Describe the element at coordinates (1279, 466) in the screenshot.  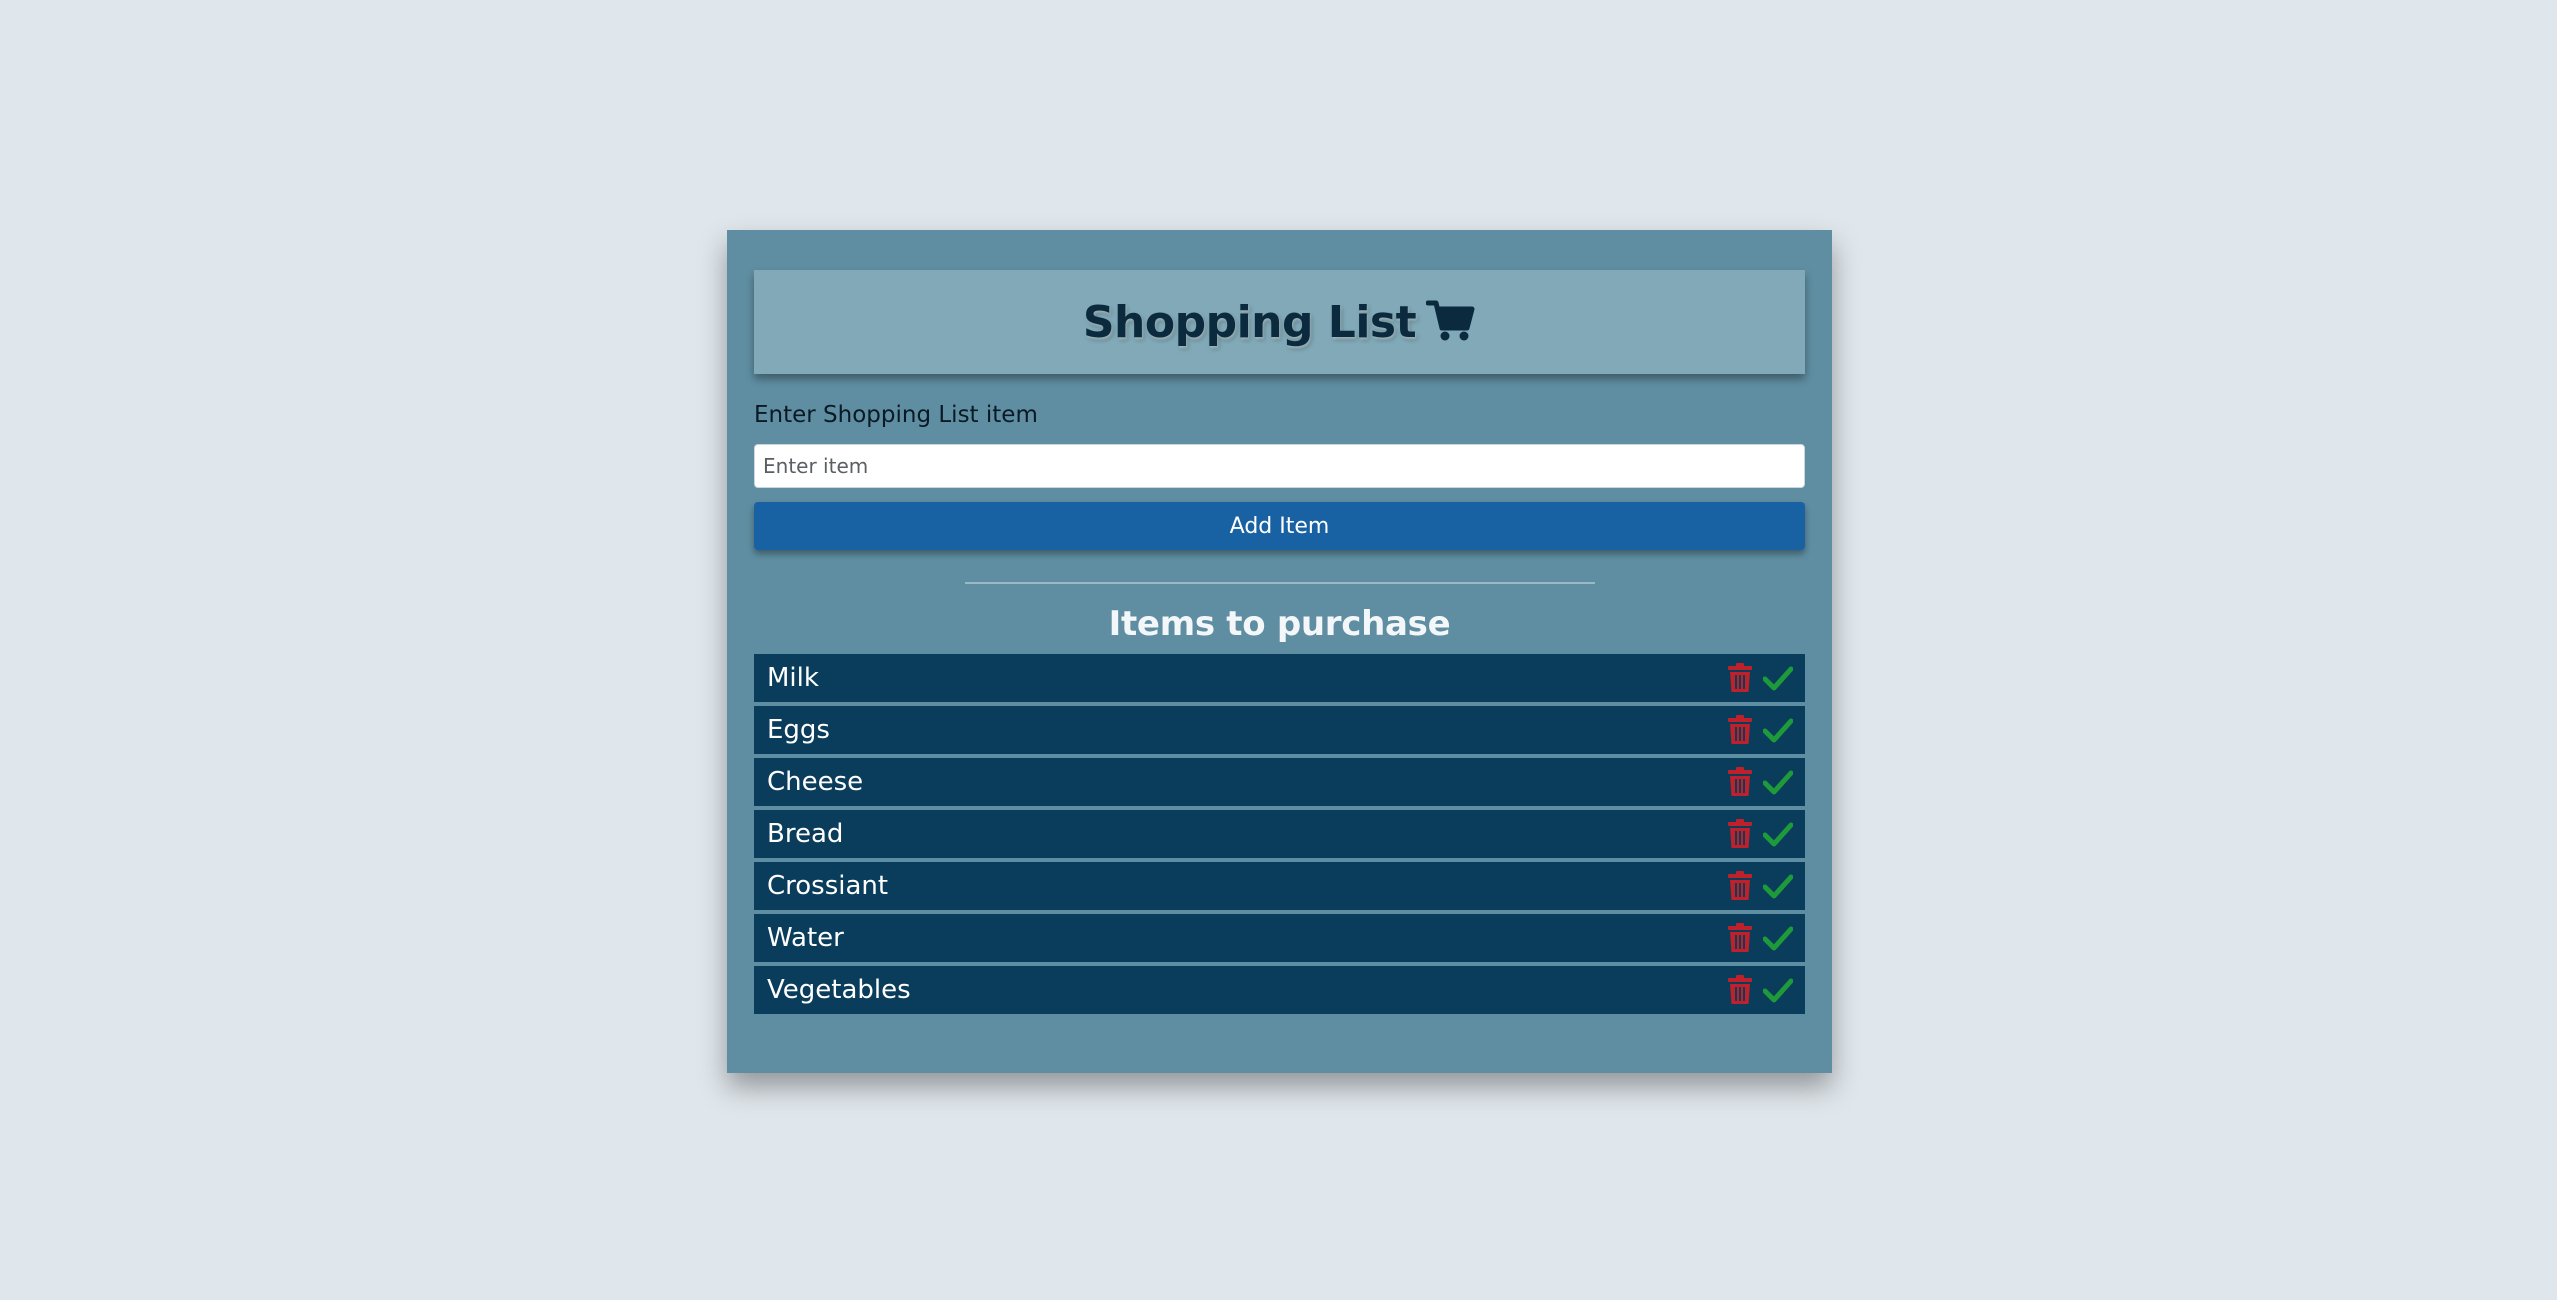
I see `item-input` at that location.